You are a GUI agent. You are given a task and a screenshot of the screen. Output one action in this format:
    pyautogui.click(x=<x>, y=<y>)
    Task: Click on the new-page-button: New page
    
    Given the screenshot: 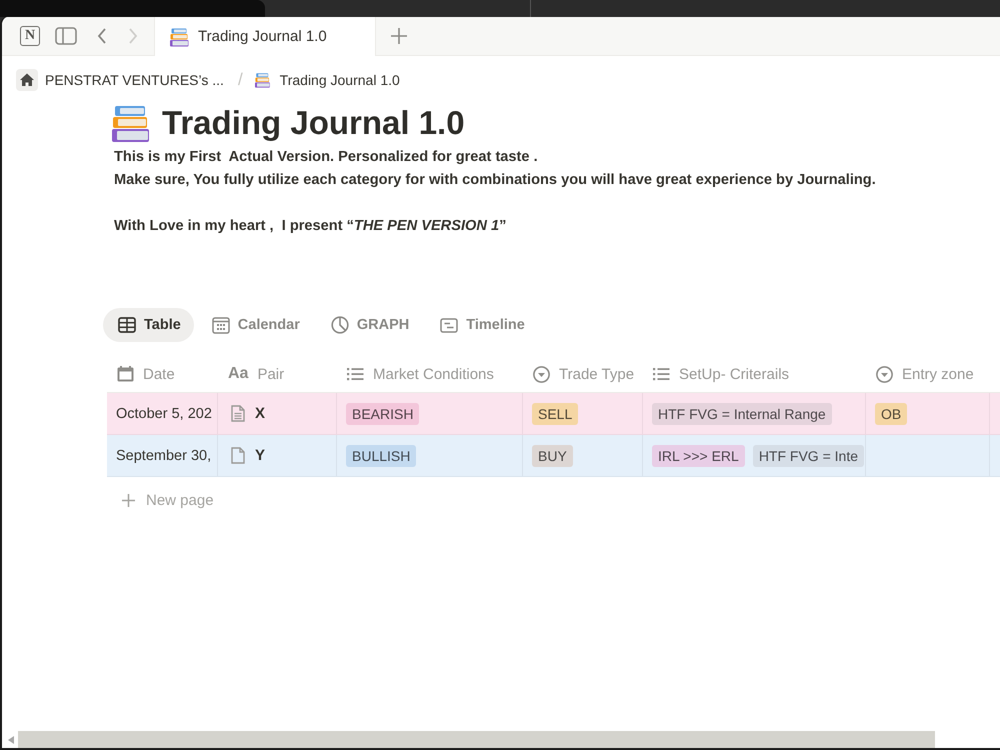 What is the action you would take?
    pyautogui.click(x=160, y=500)
    